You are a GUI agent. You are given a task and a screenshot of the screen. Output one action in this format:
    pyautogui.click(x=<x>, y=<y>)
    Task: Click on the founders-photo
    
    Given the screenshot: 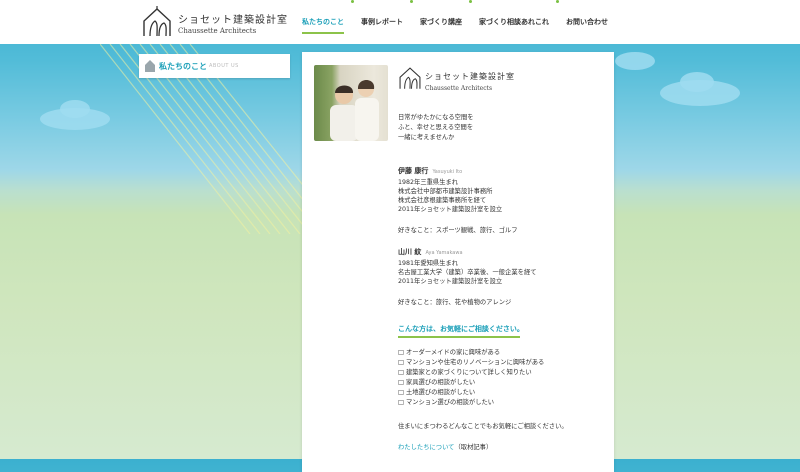 What is the action you would take?
    pyautogui.click(x=351, y=103)
    